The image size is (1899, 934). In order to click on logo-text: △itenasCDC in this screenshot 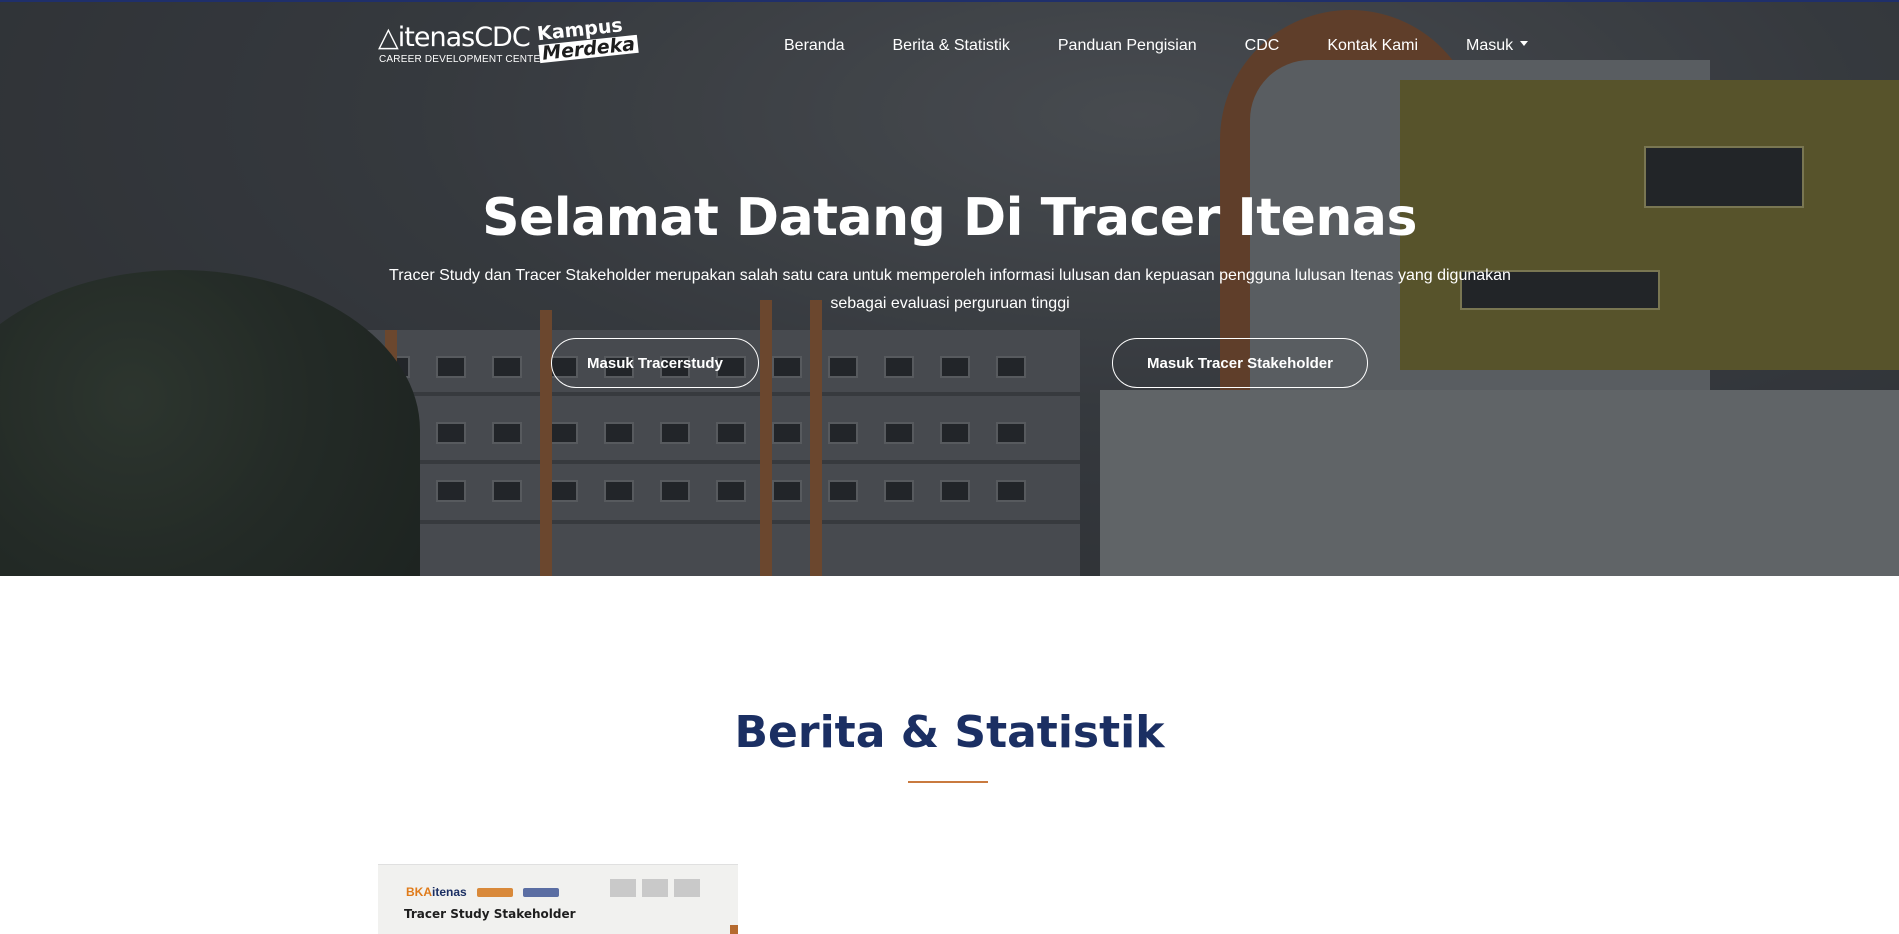, I will do `click(454, 37)`.